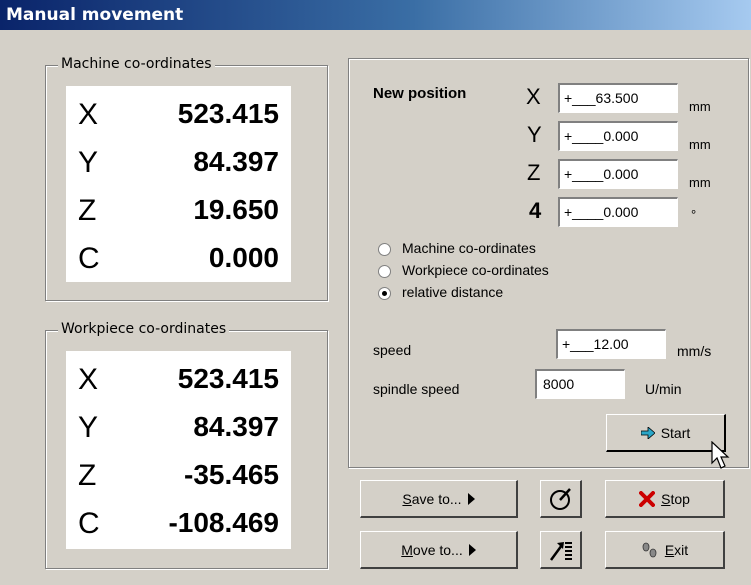 The height and width of the screenshot is (585, 751). Describe the element at coordinates (392, 350) in the screenshot. I see `speed-label: speed` at that location.